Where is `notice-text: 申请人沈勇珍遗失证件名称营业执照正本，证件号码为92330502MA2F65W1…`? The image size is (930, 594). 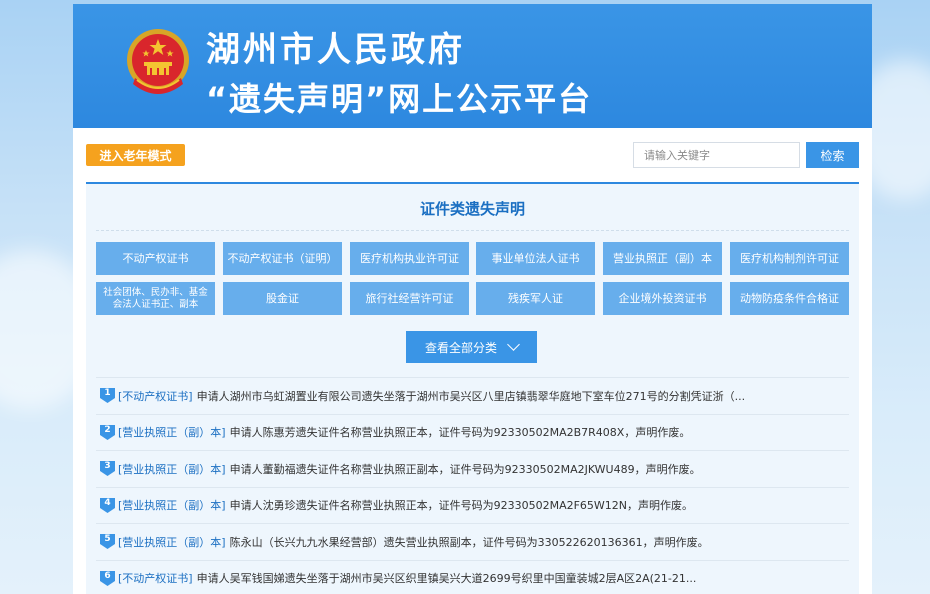 notice-text: 申请人沈勇珍遗失证件名称营业执照正本，证件号码为92330502MA2F65W1… is located at coordinates (461, 505).